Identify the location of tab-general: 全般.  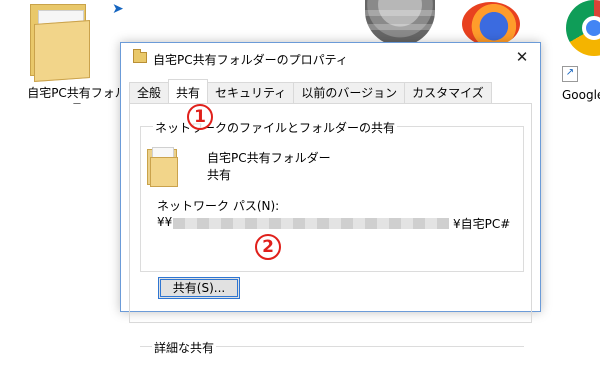
(149, 92).